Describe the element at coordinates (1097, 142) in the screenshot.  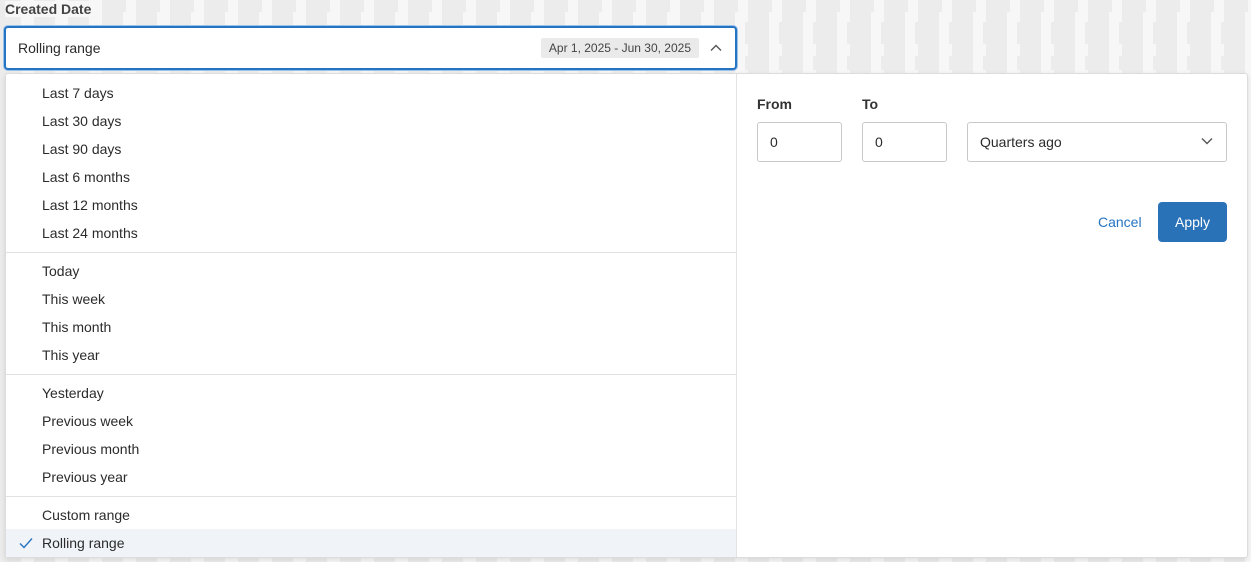
I see `unit-select: Quarters ago` at that location.